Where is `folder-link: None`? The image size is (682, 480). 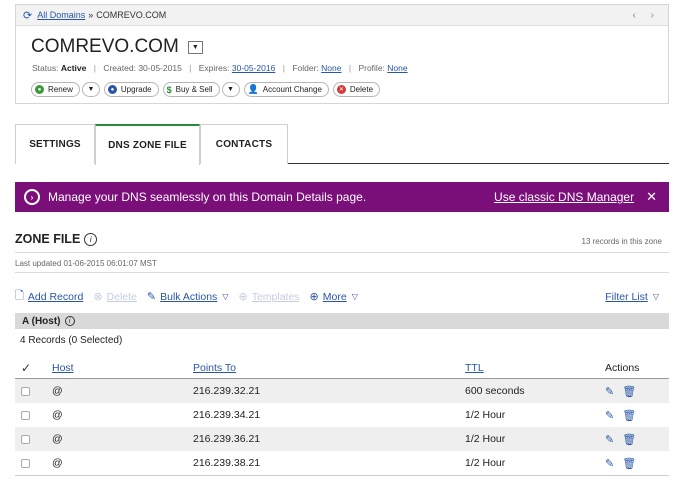
folder-link: None is located at coordinates (331, 68).